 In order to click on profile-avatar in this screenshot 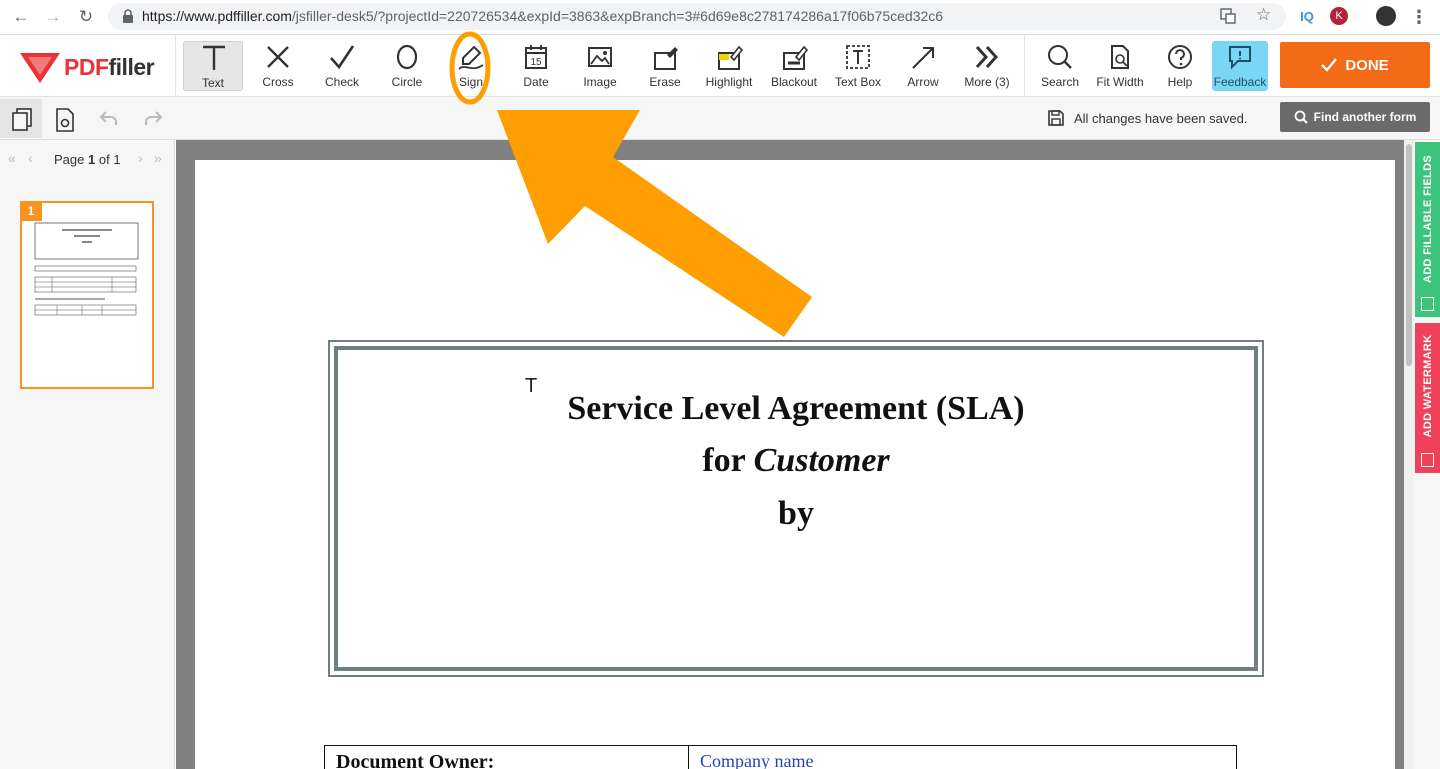, I will do `click(1386, 16)`.